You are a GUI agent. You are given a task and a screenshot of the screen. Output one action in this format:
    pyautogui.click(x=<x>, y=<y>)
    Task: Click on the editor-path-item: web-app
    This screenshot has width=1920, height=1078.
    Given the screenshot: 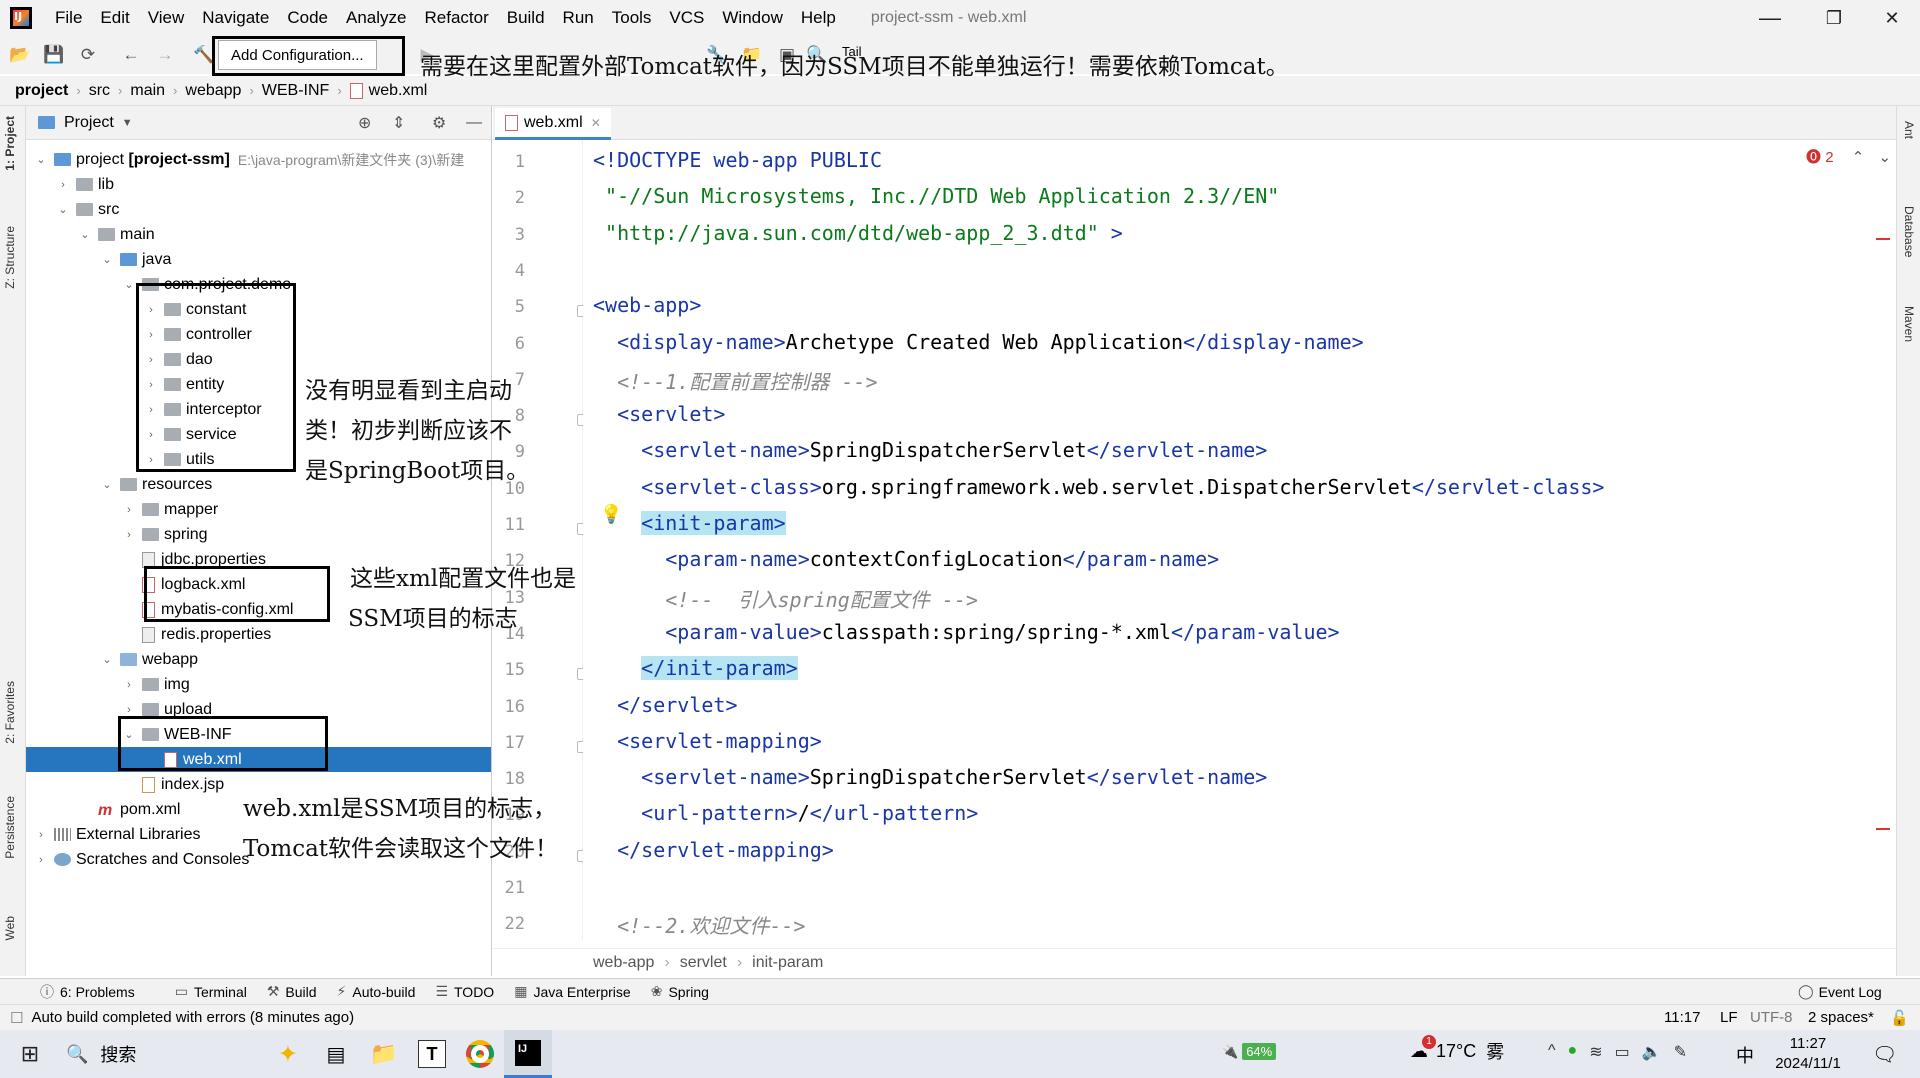 What is the action you would take?
    pyautogui.click(x=623, y=963)
    